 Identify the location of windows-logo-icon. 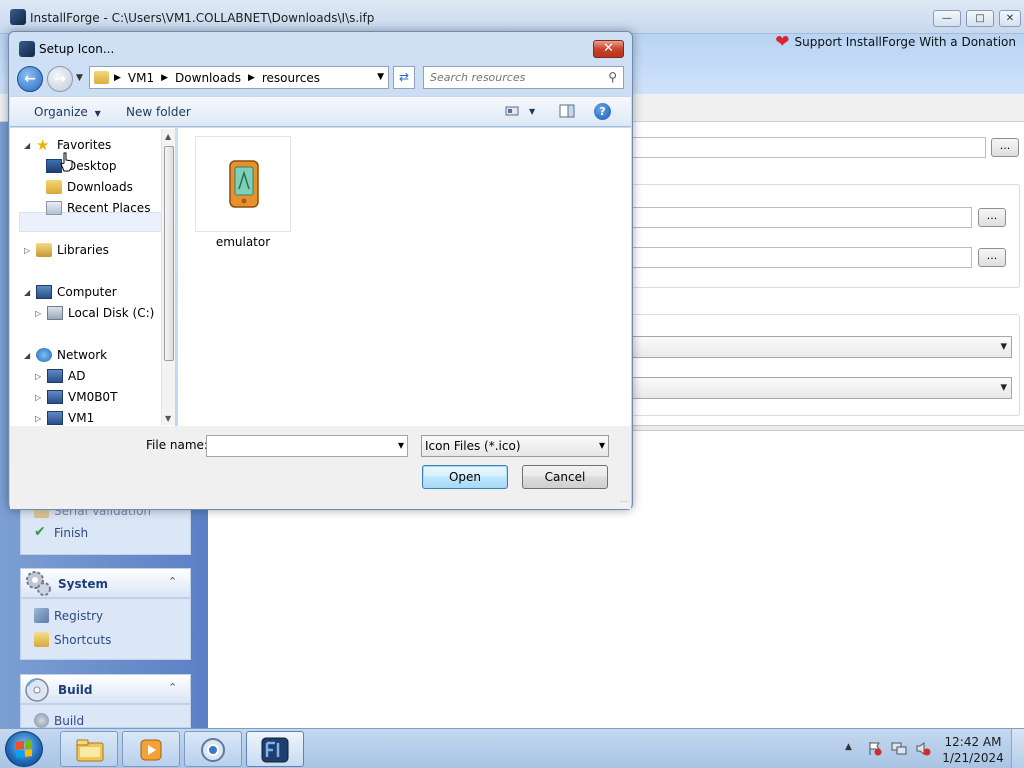
(24, 749).